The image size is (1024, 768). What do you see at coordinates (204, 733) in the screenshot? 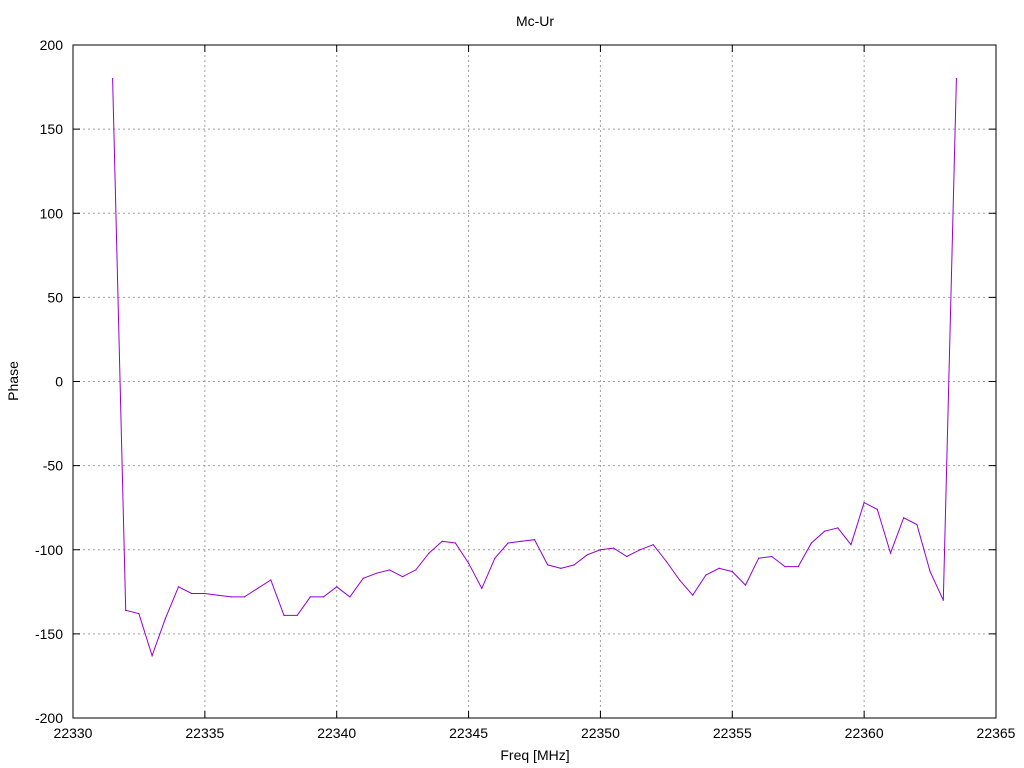
I see `x-tick-label: 22335` at bounding box center [204, 733].